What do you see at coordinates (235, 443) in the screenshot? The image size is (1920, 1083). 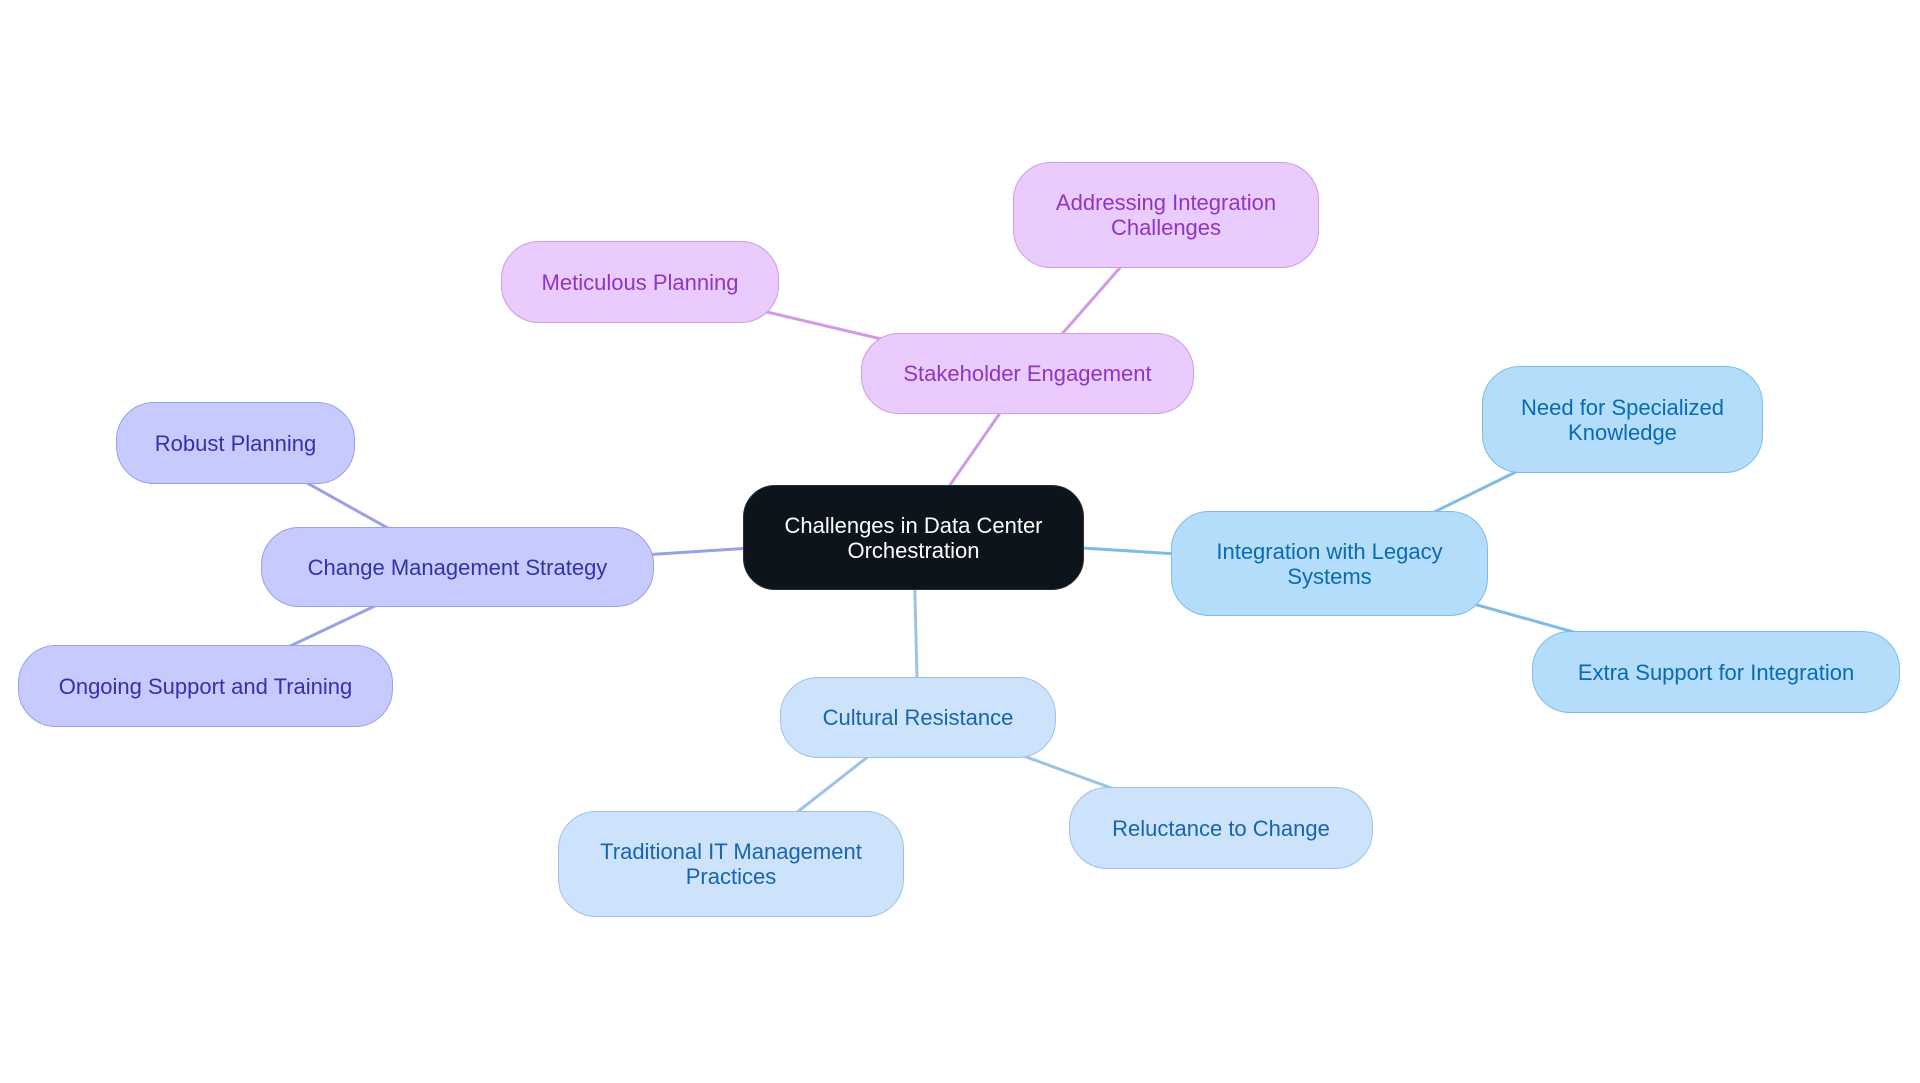 I see `node-robust-planning: Robust Planning` at bounding box center [235, 443].